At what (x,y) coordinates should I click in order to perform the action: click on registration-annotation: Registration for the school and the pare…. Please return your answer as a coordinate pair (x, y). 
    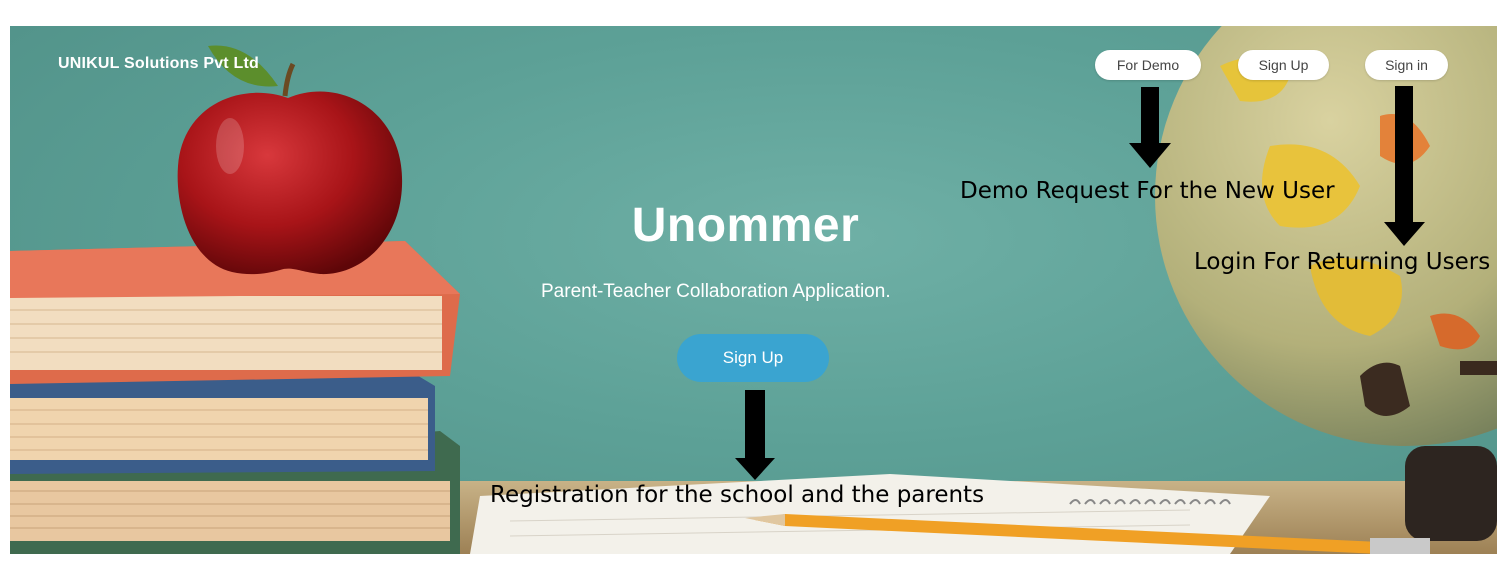
    Looking at the image, I should click on (737, 495).